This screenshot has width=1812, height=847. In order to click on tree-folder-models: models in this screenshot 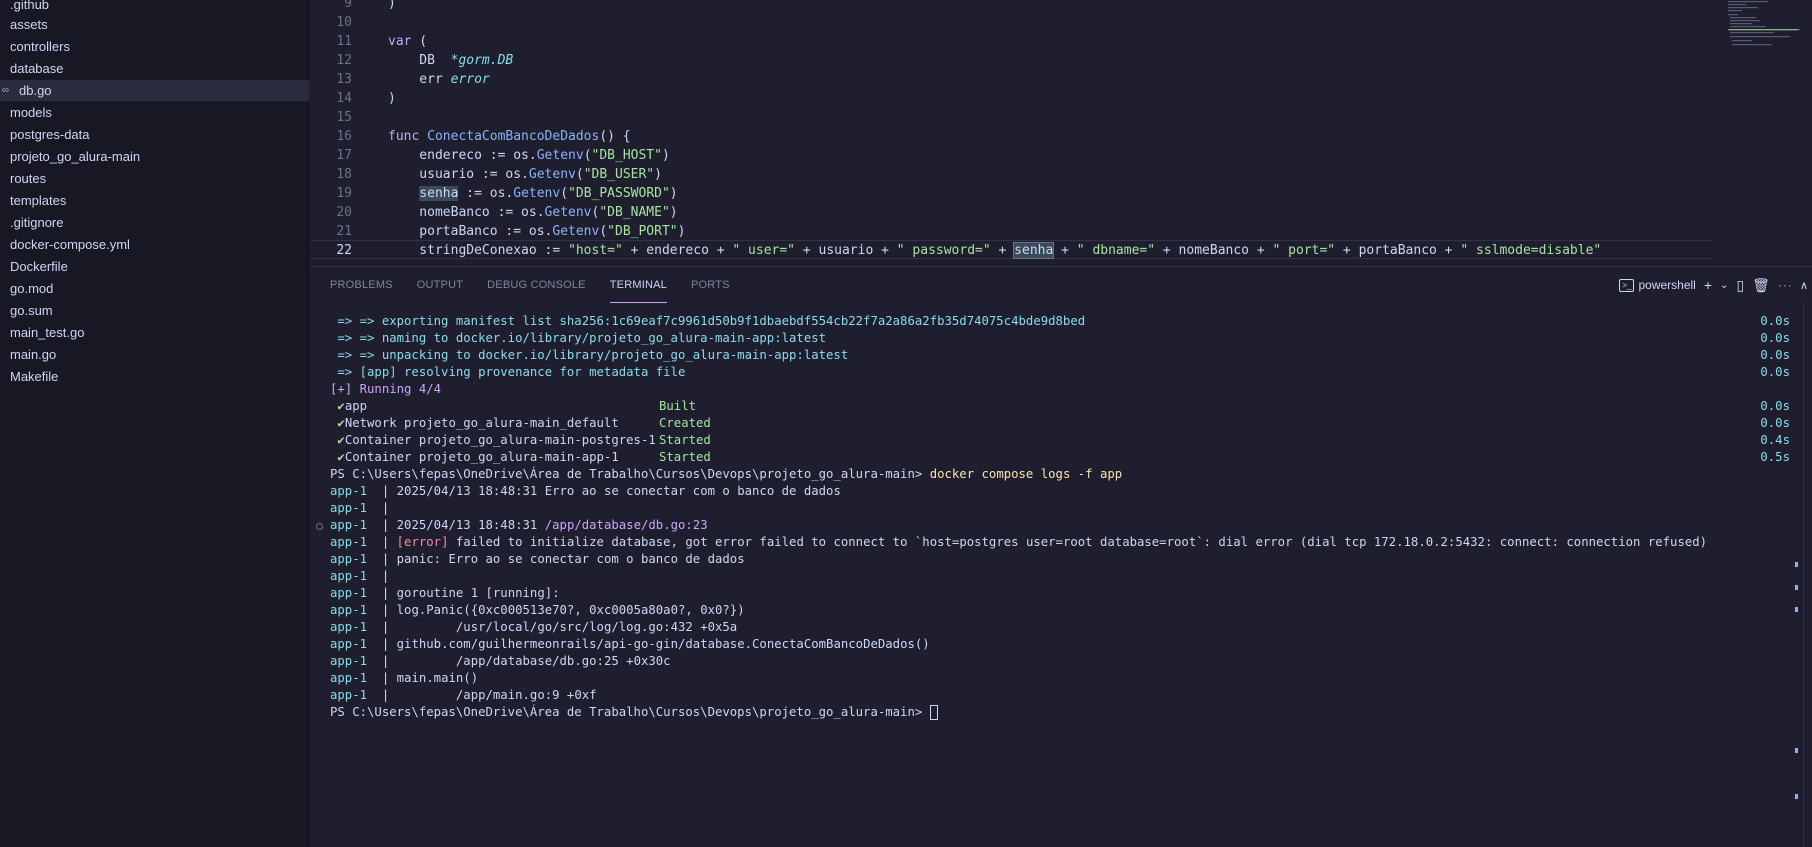, I will do `click(154, 112)`.